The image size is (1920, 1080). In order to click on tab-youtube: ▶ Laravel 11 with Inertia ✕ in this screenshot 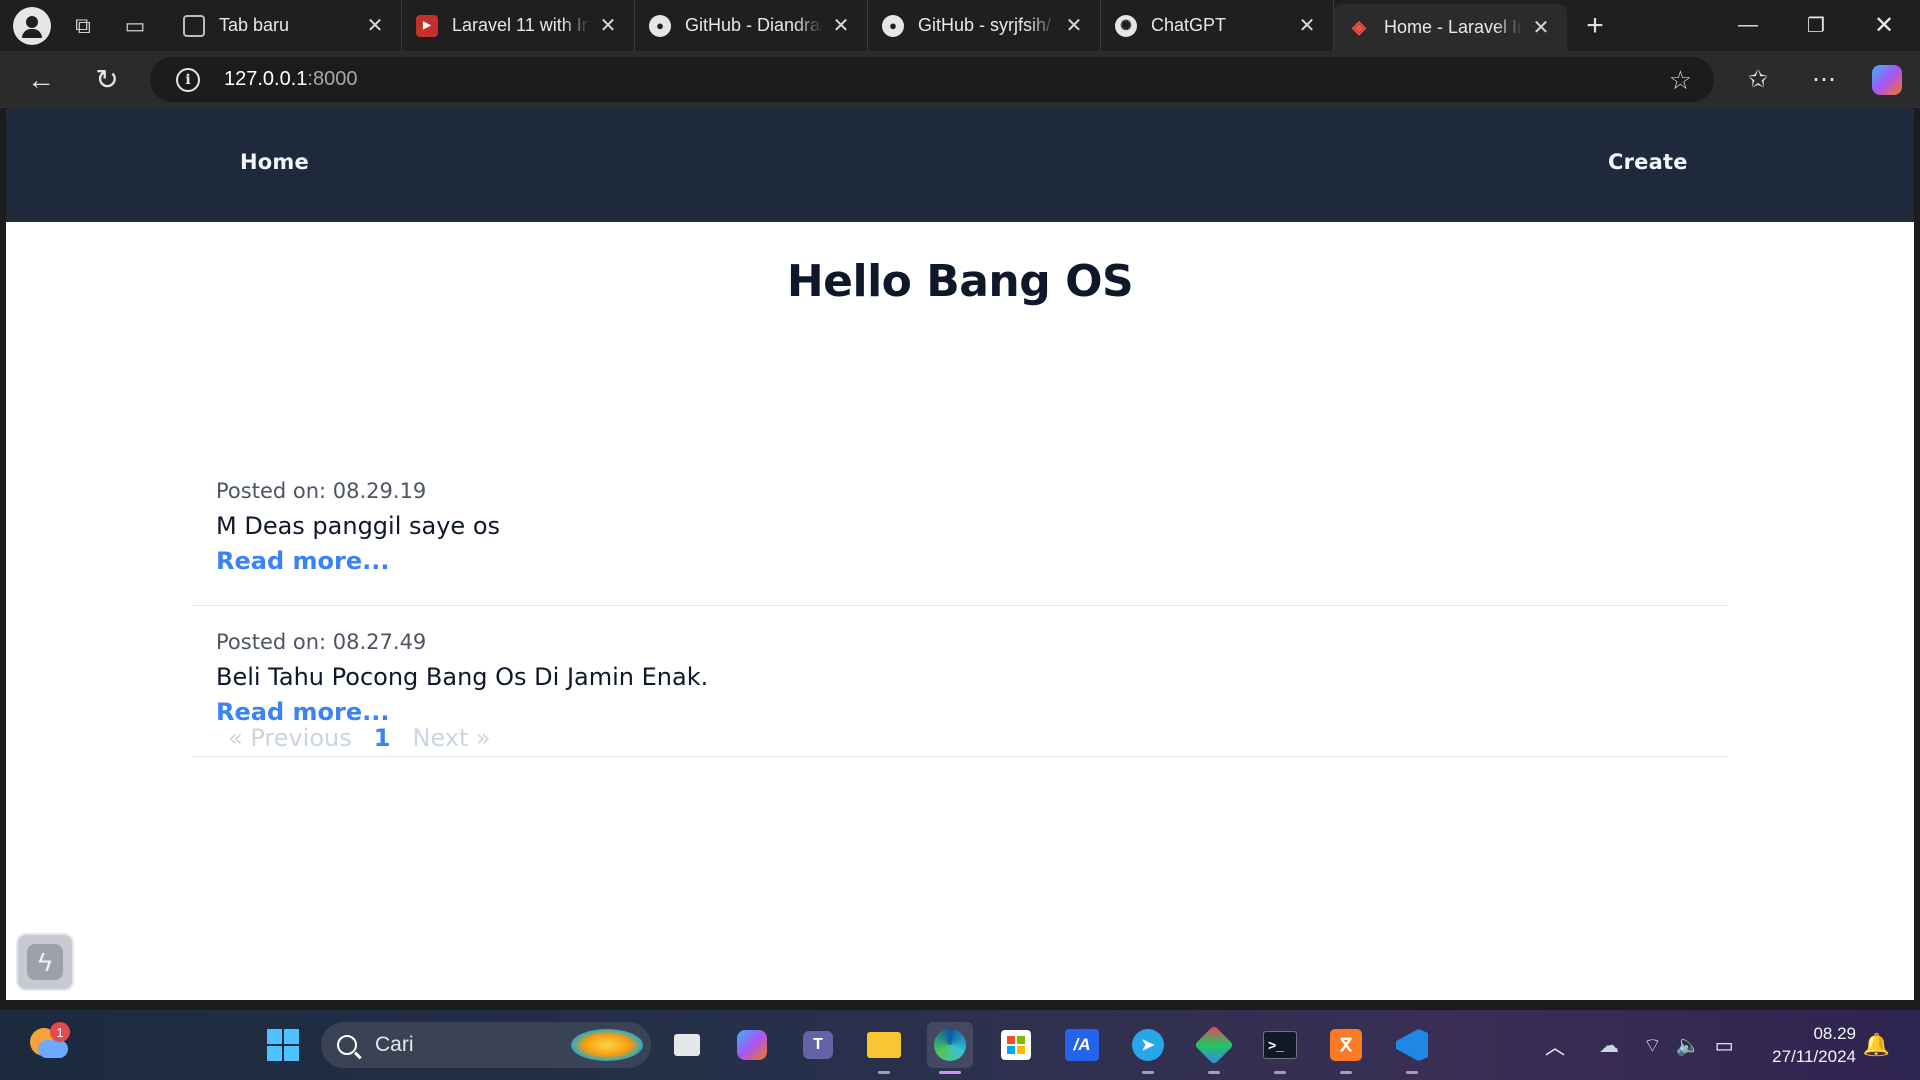, I will do `click(518, 25)`.